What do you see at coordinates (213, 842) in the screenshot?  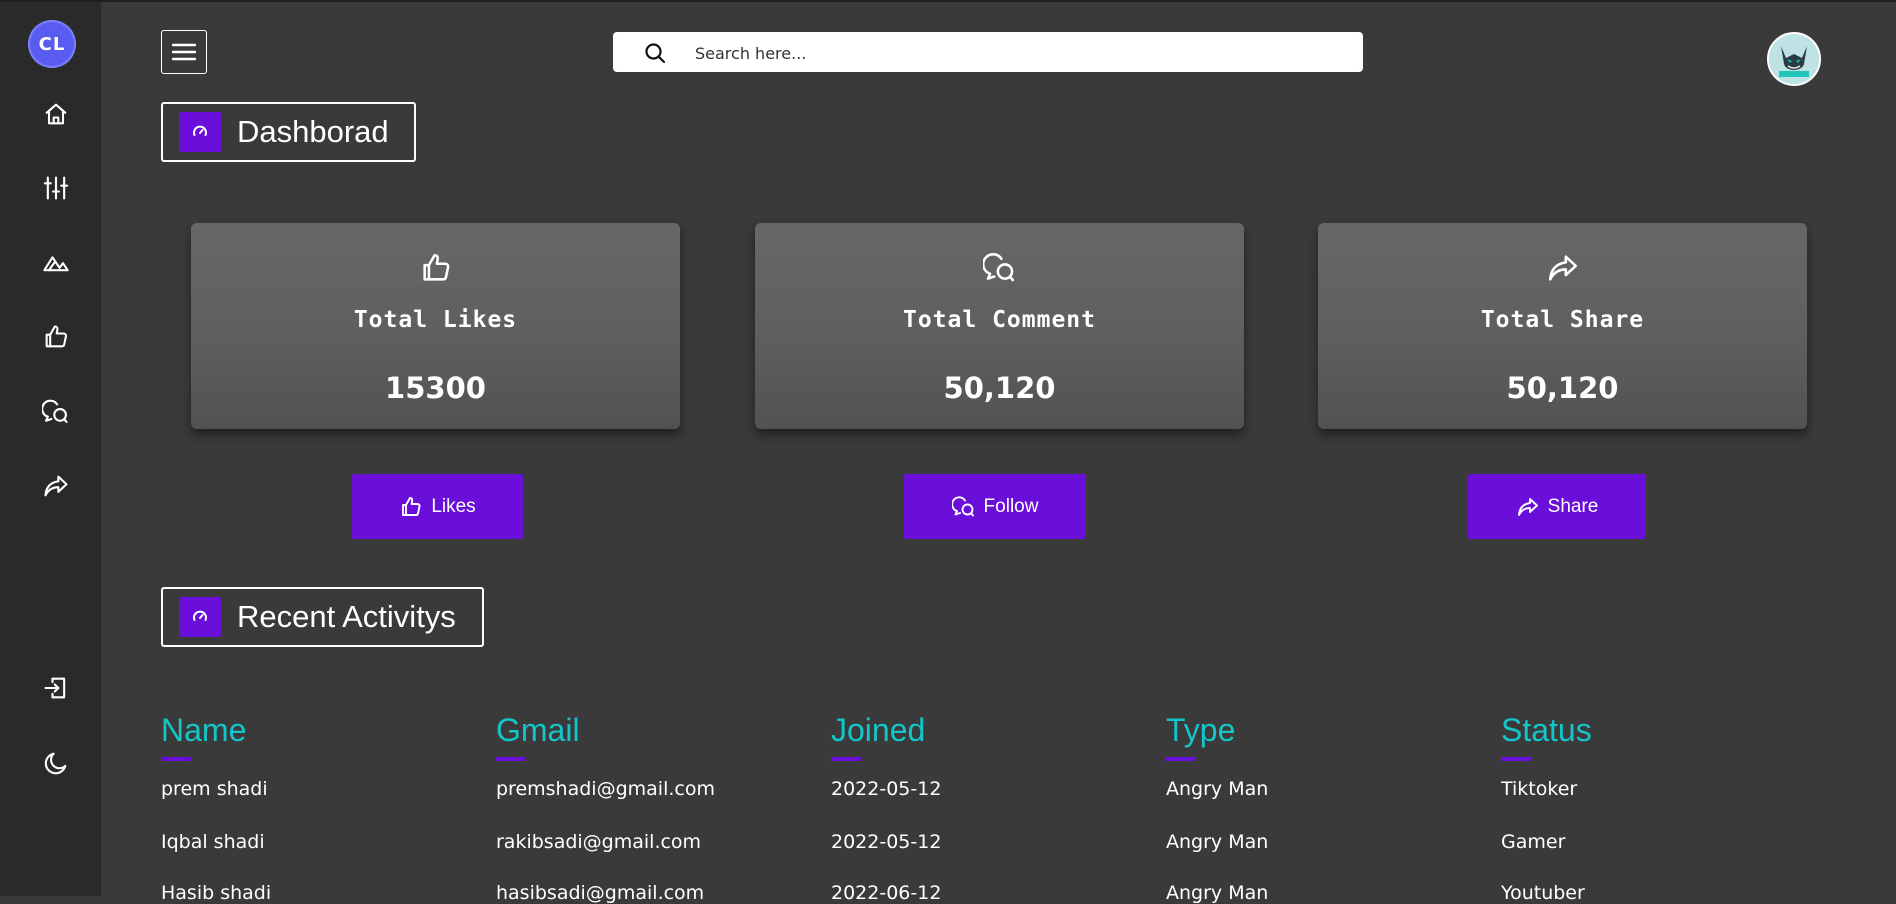 I see `cell-name: Iqbal shadi` at bounding box center [213, 842].